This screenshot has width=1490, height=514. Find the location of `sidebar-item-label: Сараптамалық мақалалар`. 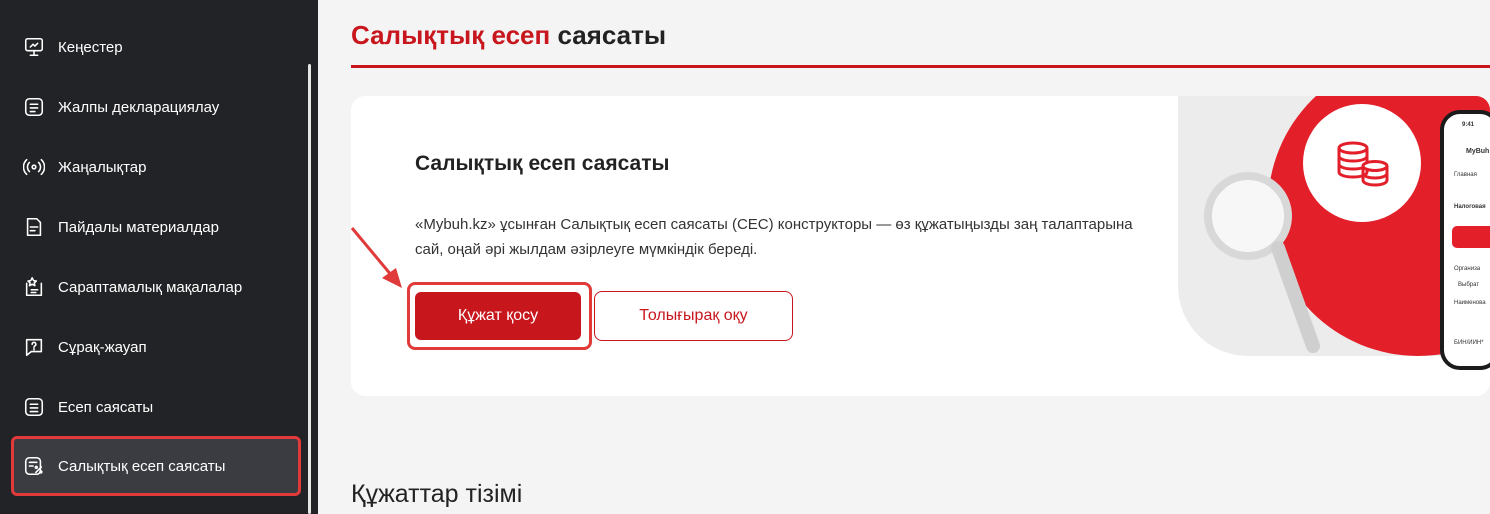

sidebar-item-label: Сараптамалық мақалалар is located at coordinates (150, 287).